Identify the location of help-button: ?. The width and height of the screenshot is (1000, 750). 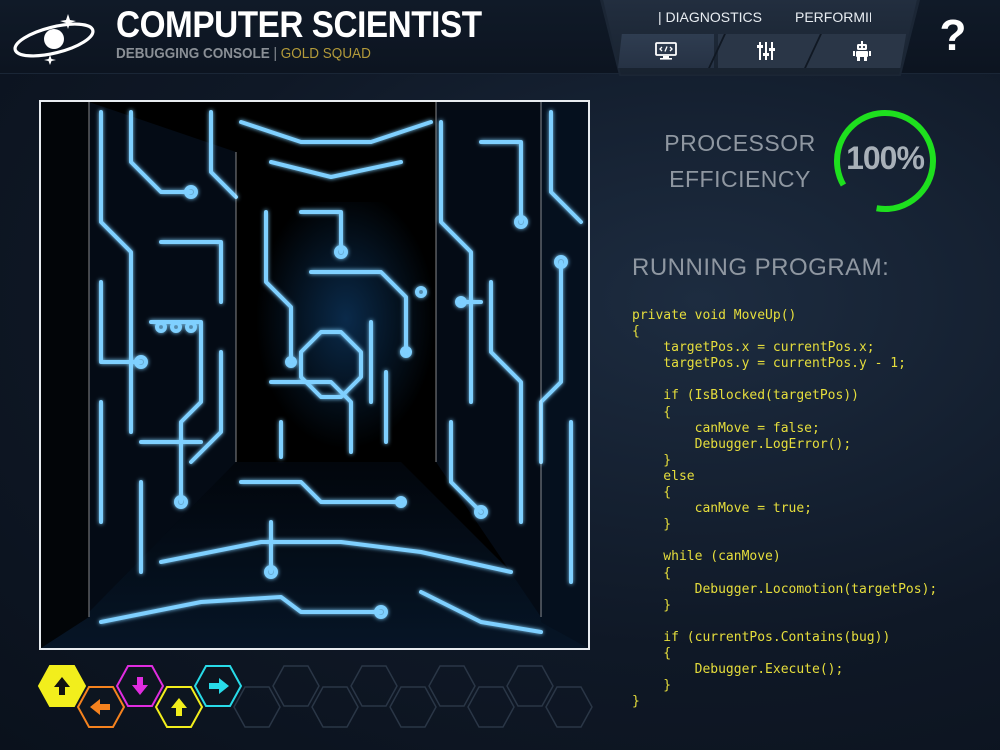
(953, 36).